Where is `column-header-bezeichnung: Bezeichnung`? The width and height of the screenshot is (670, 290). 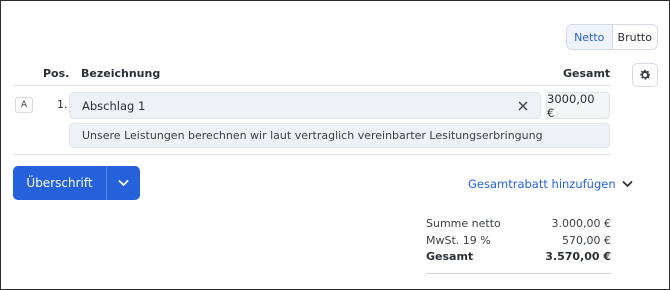 column-header-bezeichnung: Bezeichnung is located at coordinates (121, 73).